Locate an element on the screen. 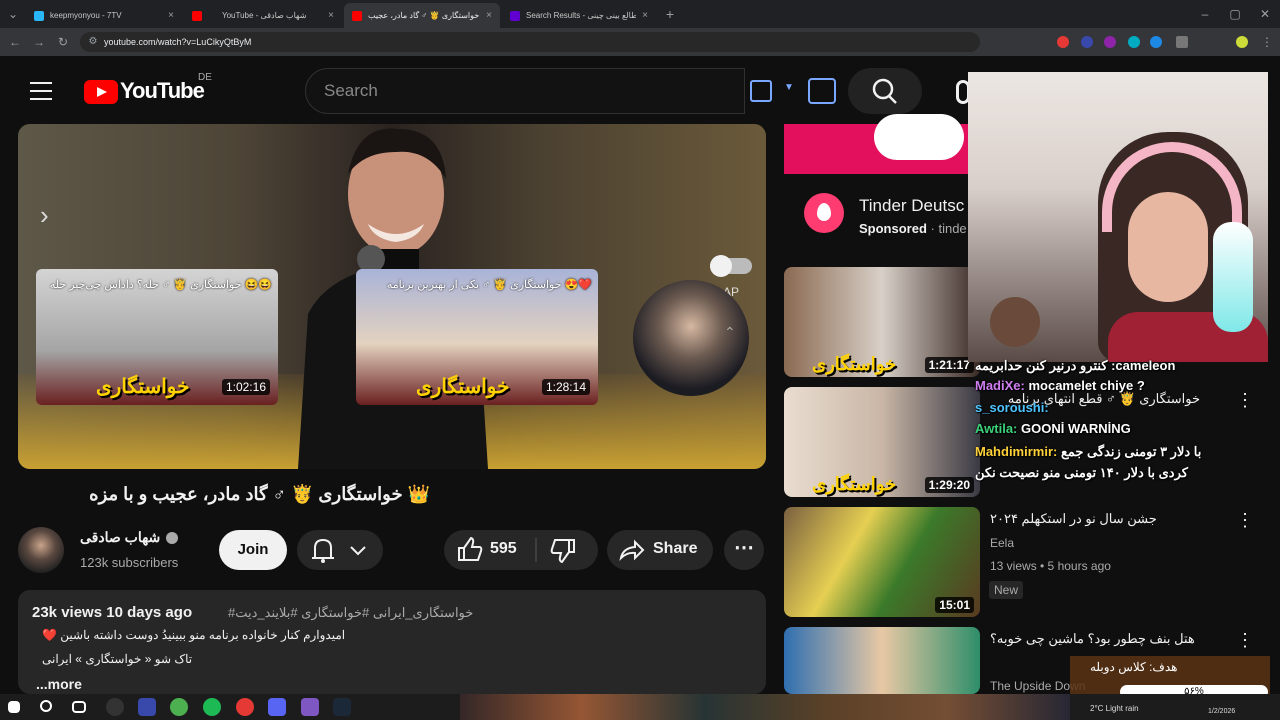  video-thumbnail: 15:01 is located at coordinates (882, 562).